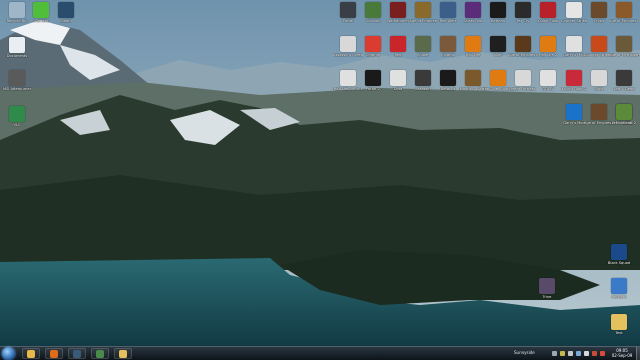 The width and height of the screenshot is (640, 360). I want to click on aom-icon, so click(624, 44).